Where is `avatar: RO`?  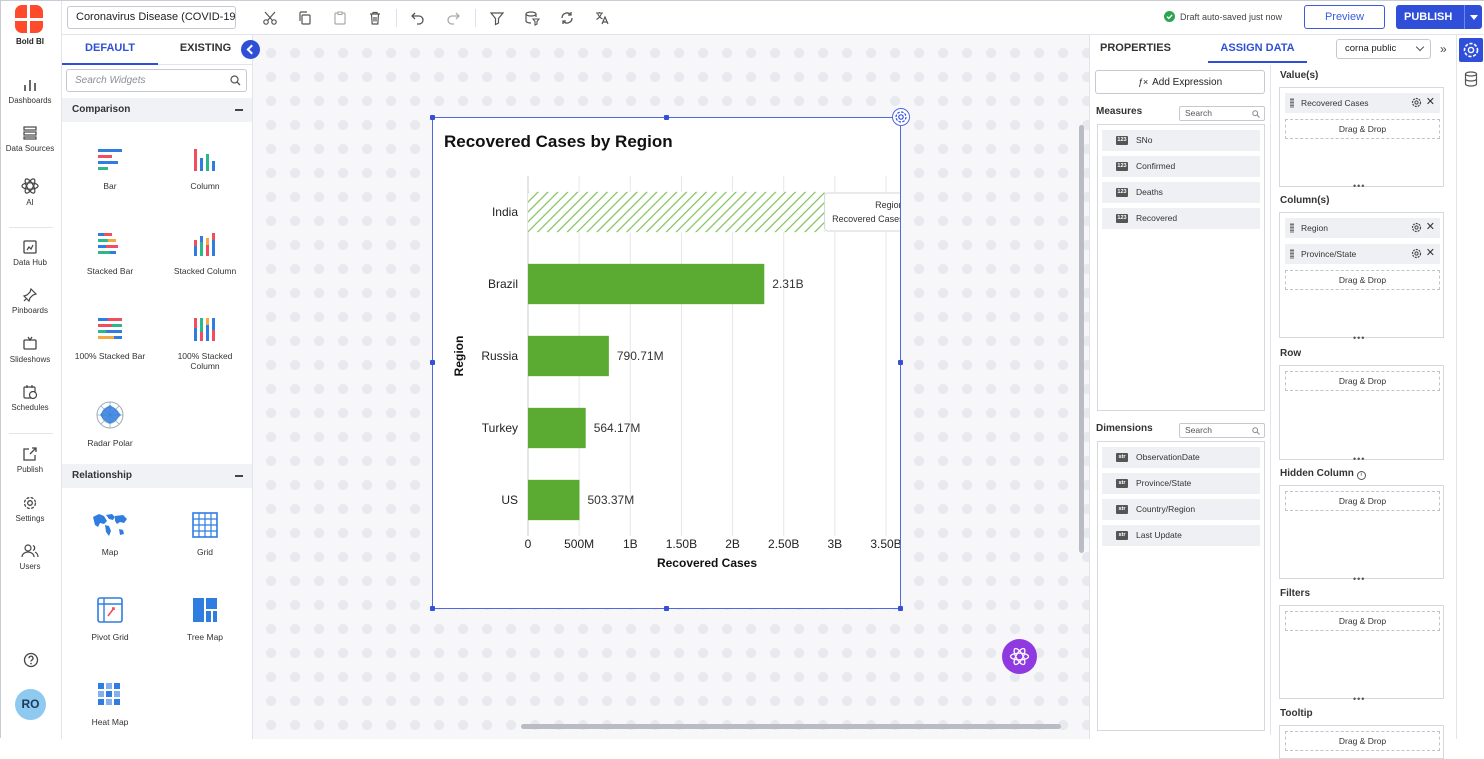 avatar: RO is located at coordinates (30, 704).